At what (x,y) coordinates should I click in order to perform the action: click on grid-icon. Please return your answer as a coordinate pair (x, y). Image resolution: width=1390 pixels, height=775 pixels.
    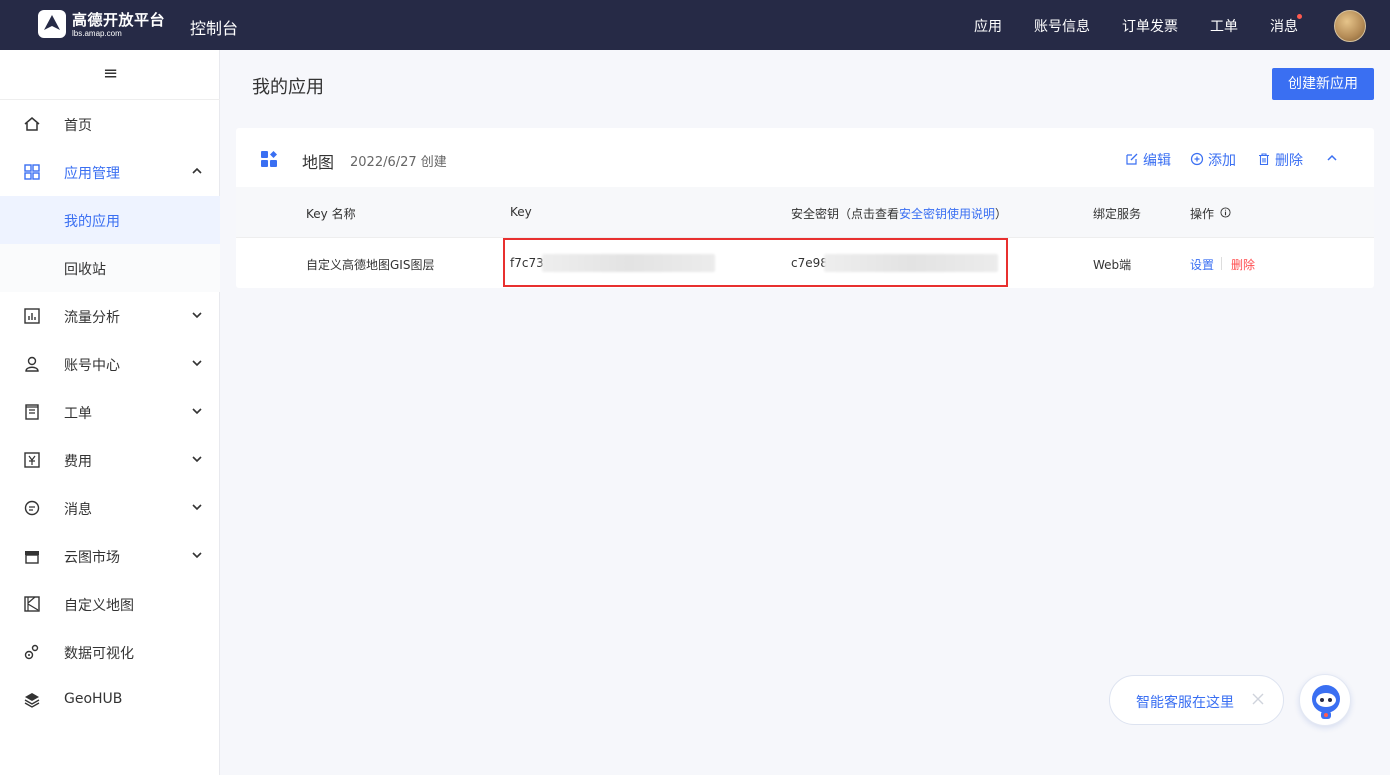
    Looking at the image, I should click on (32, 172).